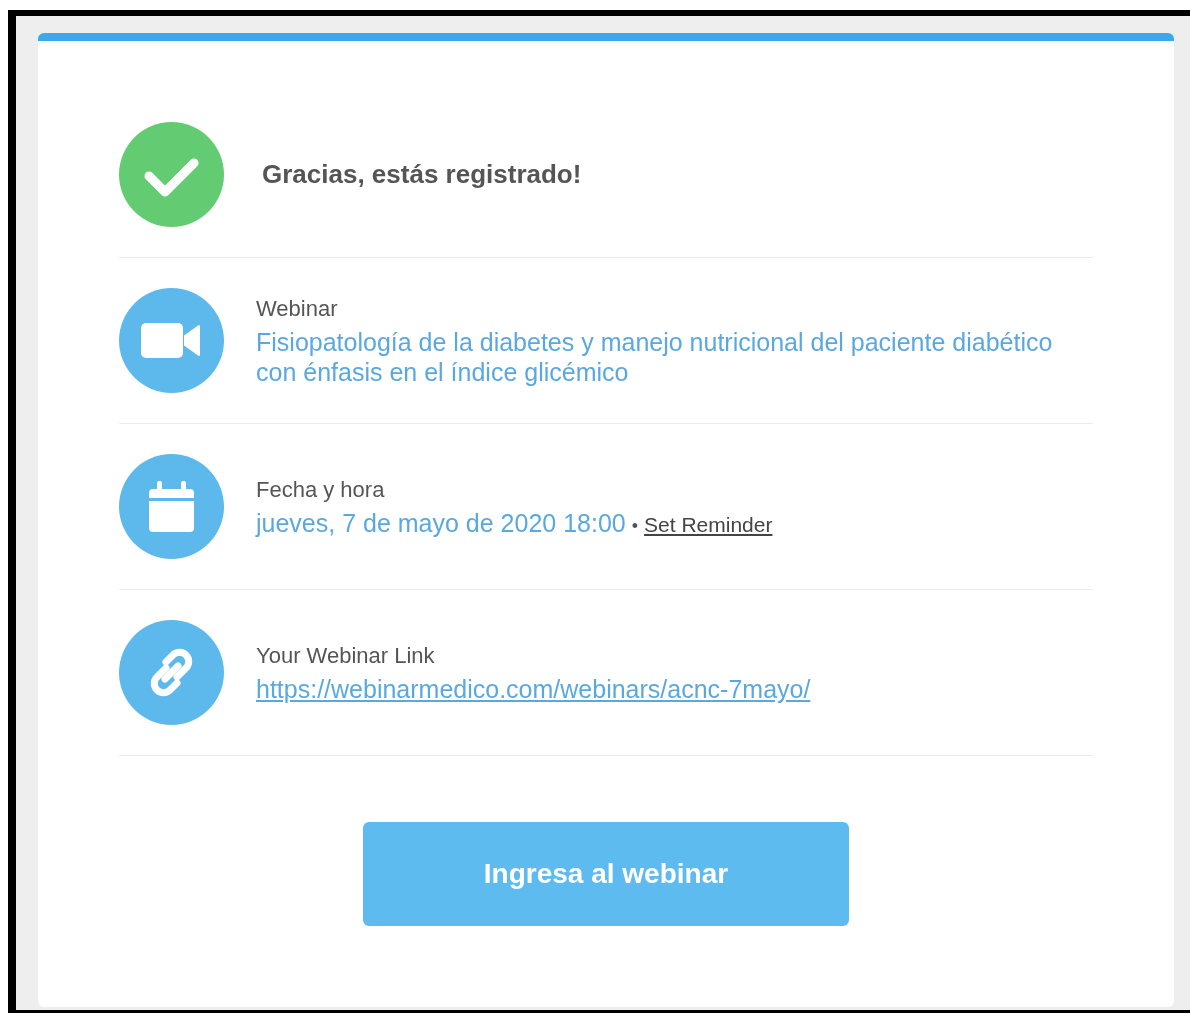  What do you see at coordinates (171, 672) in the screenshot?
I see `link-icon` at bounding box center [171, 672].